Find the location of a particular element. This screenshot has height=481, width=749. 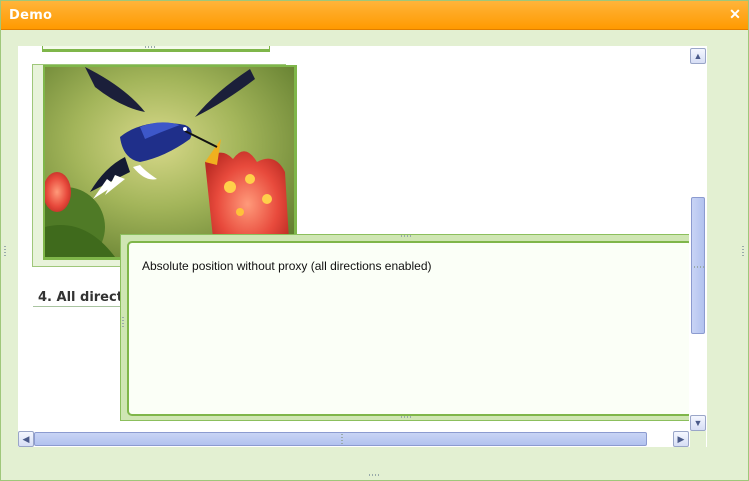

chevron-right-icon: ▶ is located at coordinates (681, 439).